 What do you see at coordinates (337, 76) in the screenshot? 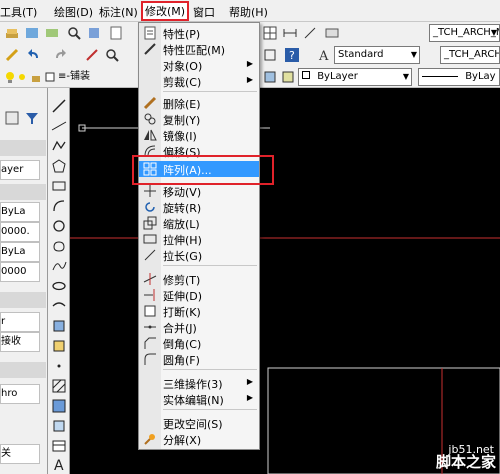
I see `color-value: ByLayer` at bounding box center [337, 76].